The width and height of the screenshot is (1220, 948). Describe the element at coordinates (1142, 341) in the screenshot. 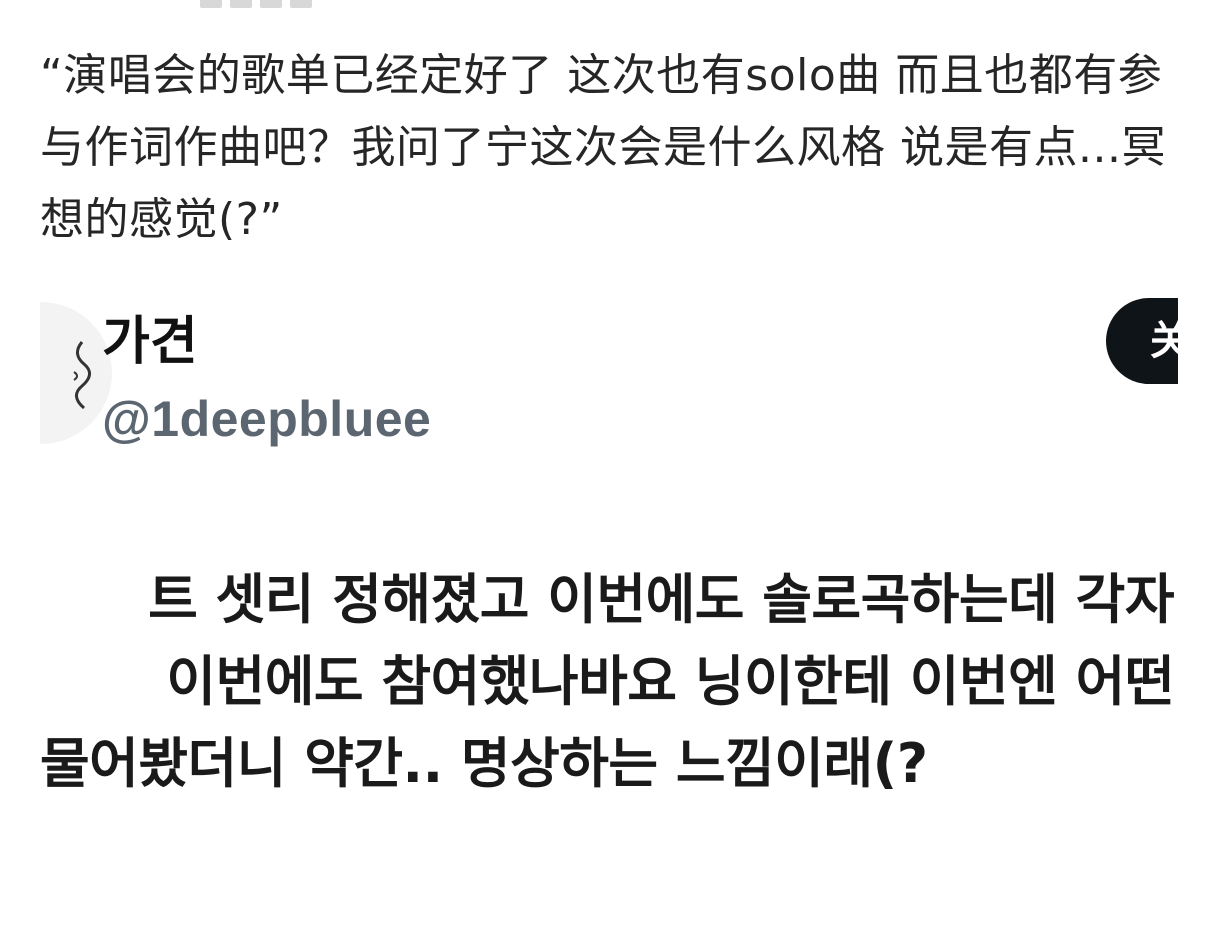

I see `follow-button: 关` at that location.